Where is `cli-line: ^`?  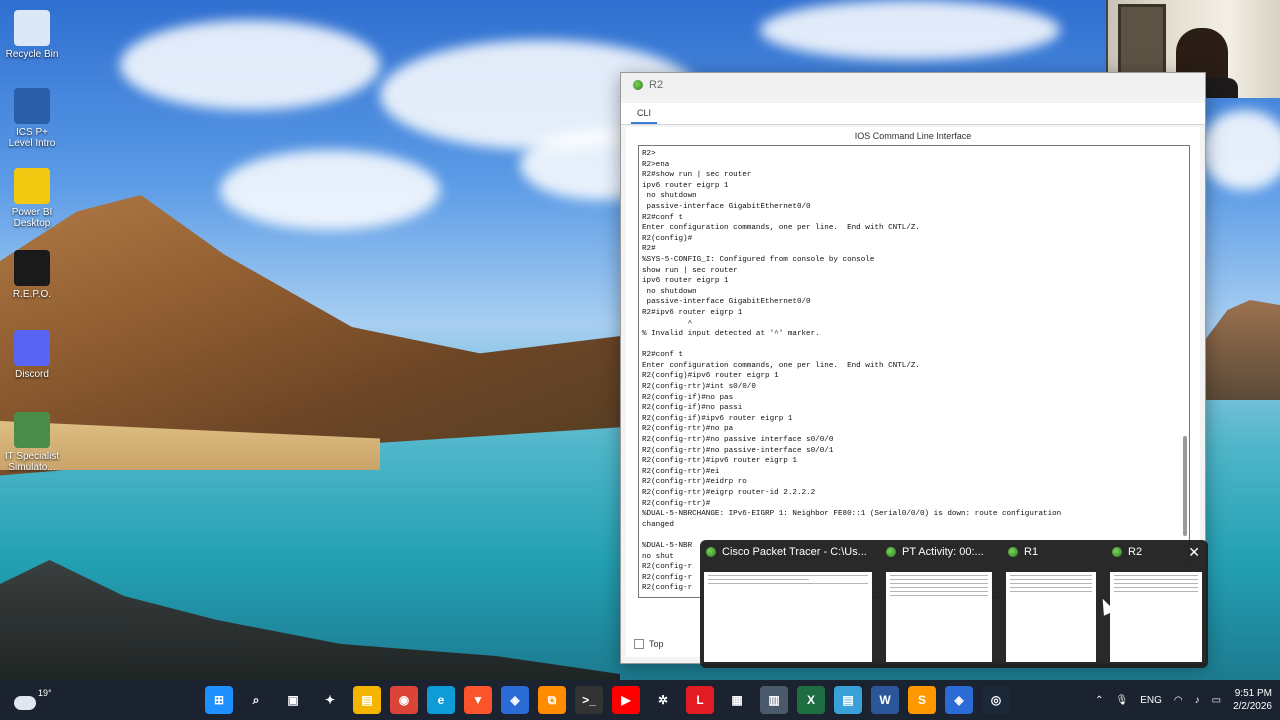
cli-line: ^ is located at coordinates (667, 323).